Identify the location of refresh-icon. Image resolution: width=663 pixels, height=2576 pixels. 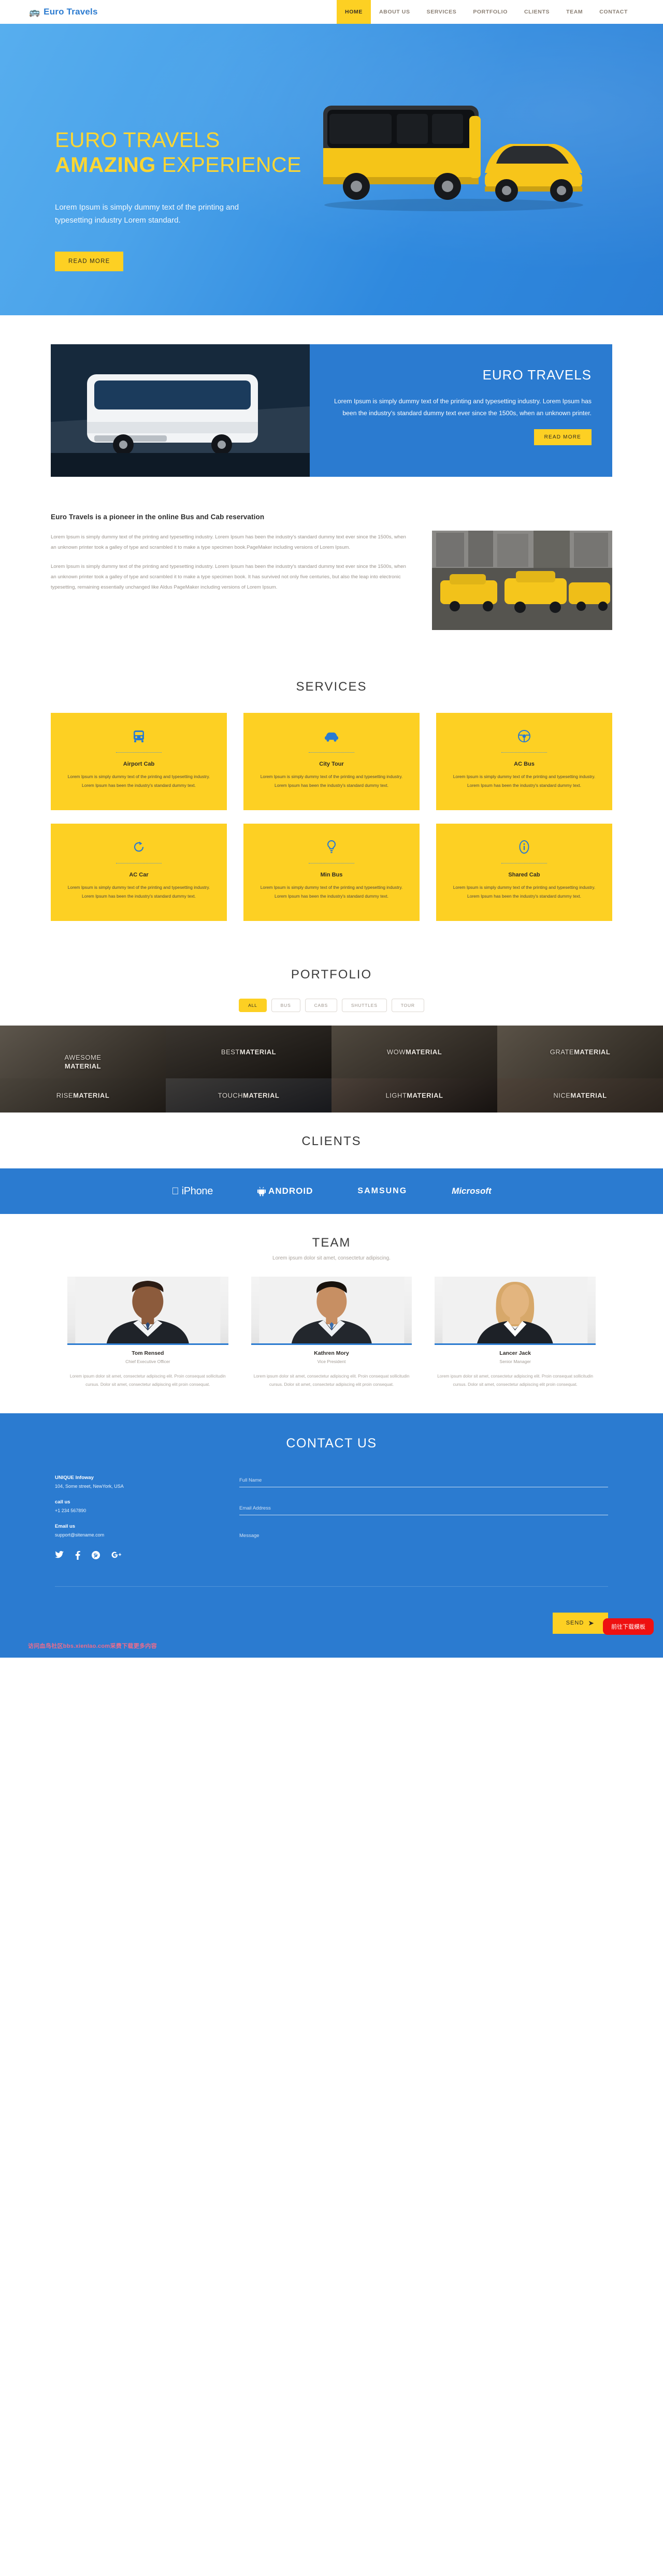
(138, 847).